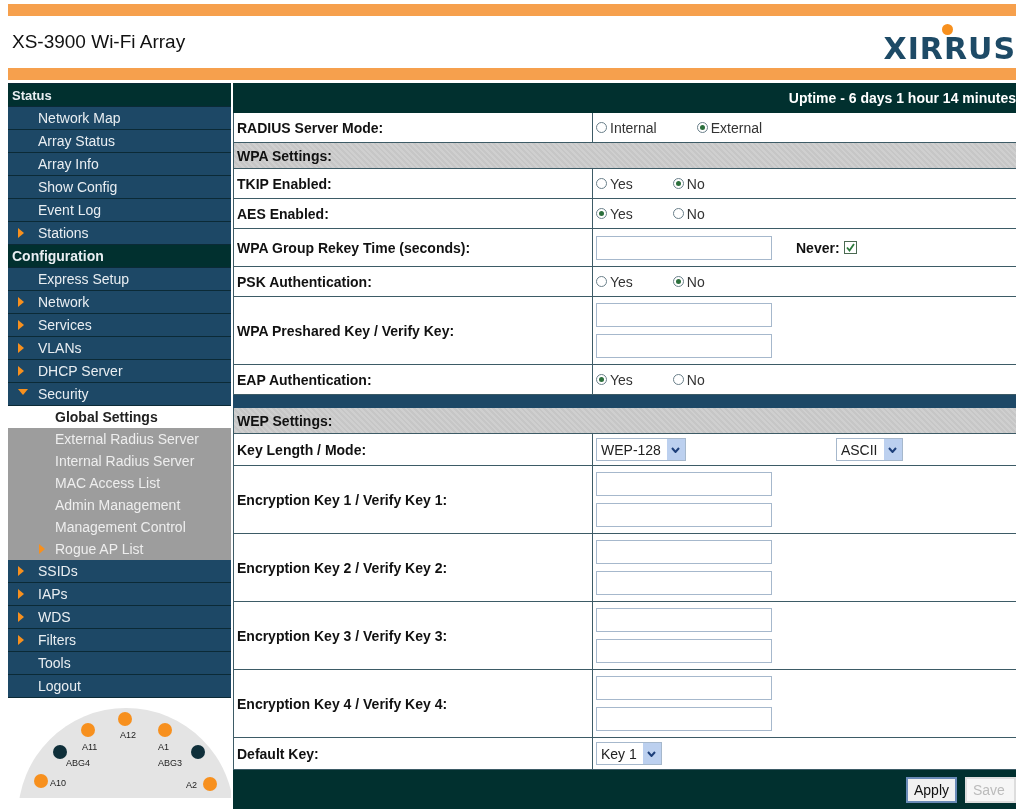 This screenshot has height=811, width=1016. Describe the element at coordinates (119, 118) in the screenshot. I see `nav-item: Network Map` at that location.